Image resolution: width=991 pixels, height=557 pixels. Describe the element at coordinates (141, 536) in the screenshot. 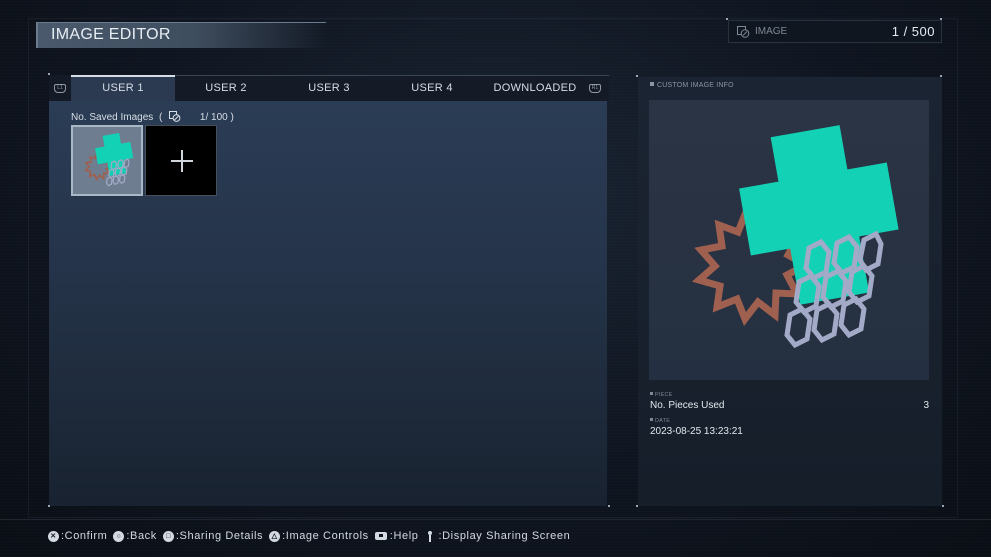

I see `hint-back-label: :Back` at that location.